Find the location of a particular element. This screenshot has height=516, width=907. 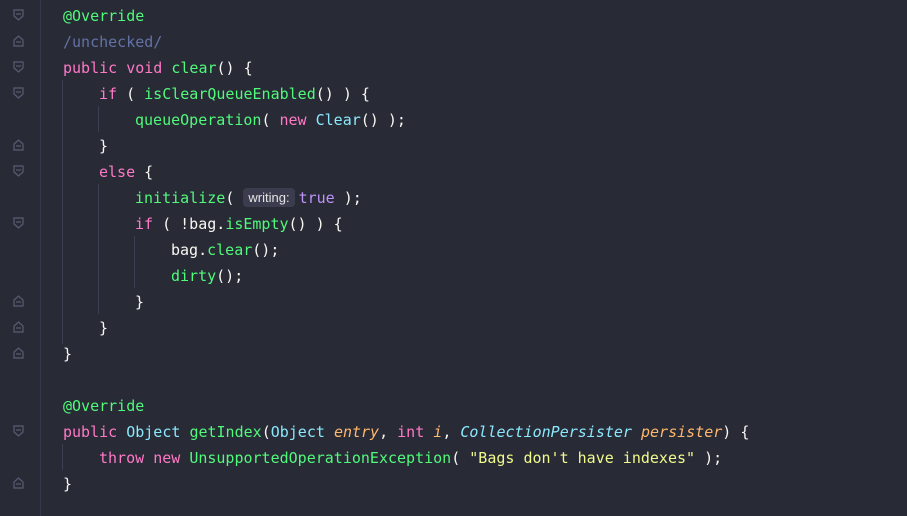

keyword: else is located at coordinates (117, 172).